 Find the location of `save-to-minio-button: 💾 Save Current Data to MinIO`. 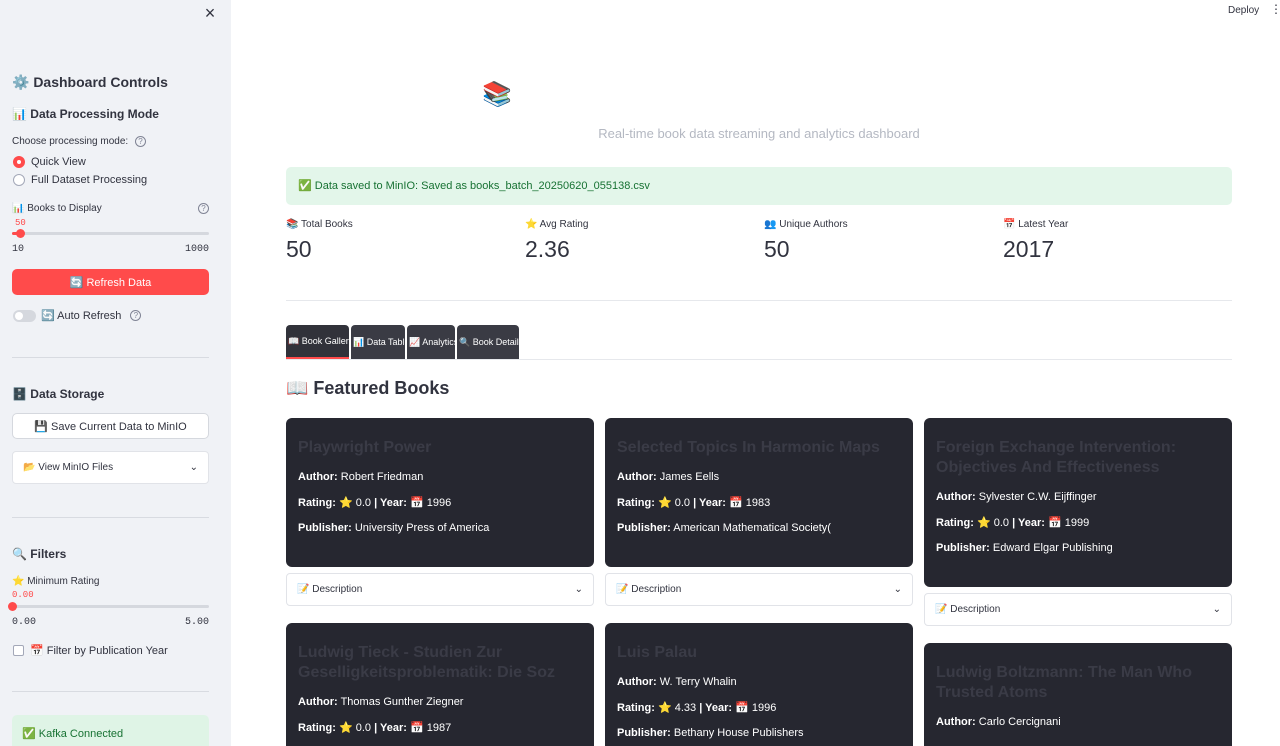

save-to-minio-button: 💾 Save Current Data to MinIO is located at coordinates (110, 426).